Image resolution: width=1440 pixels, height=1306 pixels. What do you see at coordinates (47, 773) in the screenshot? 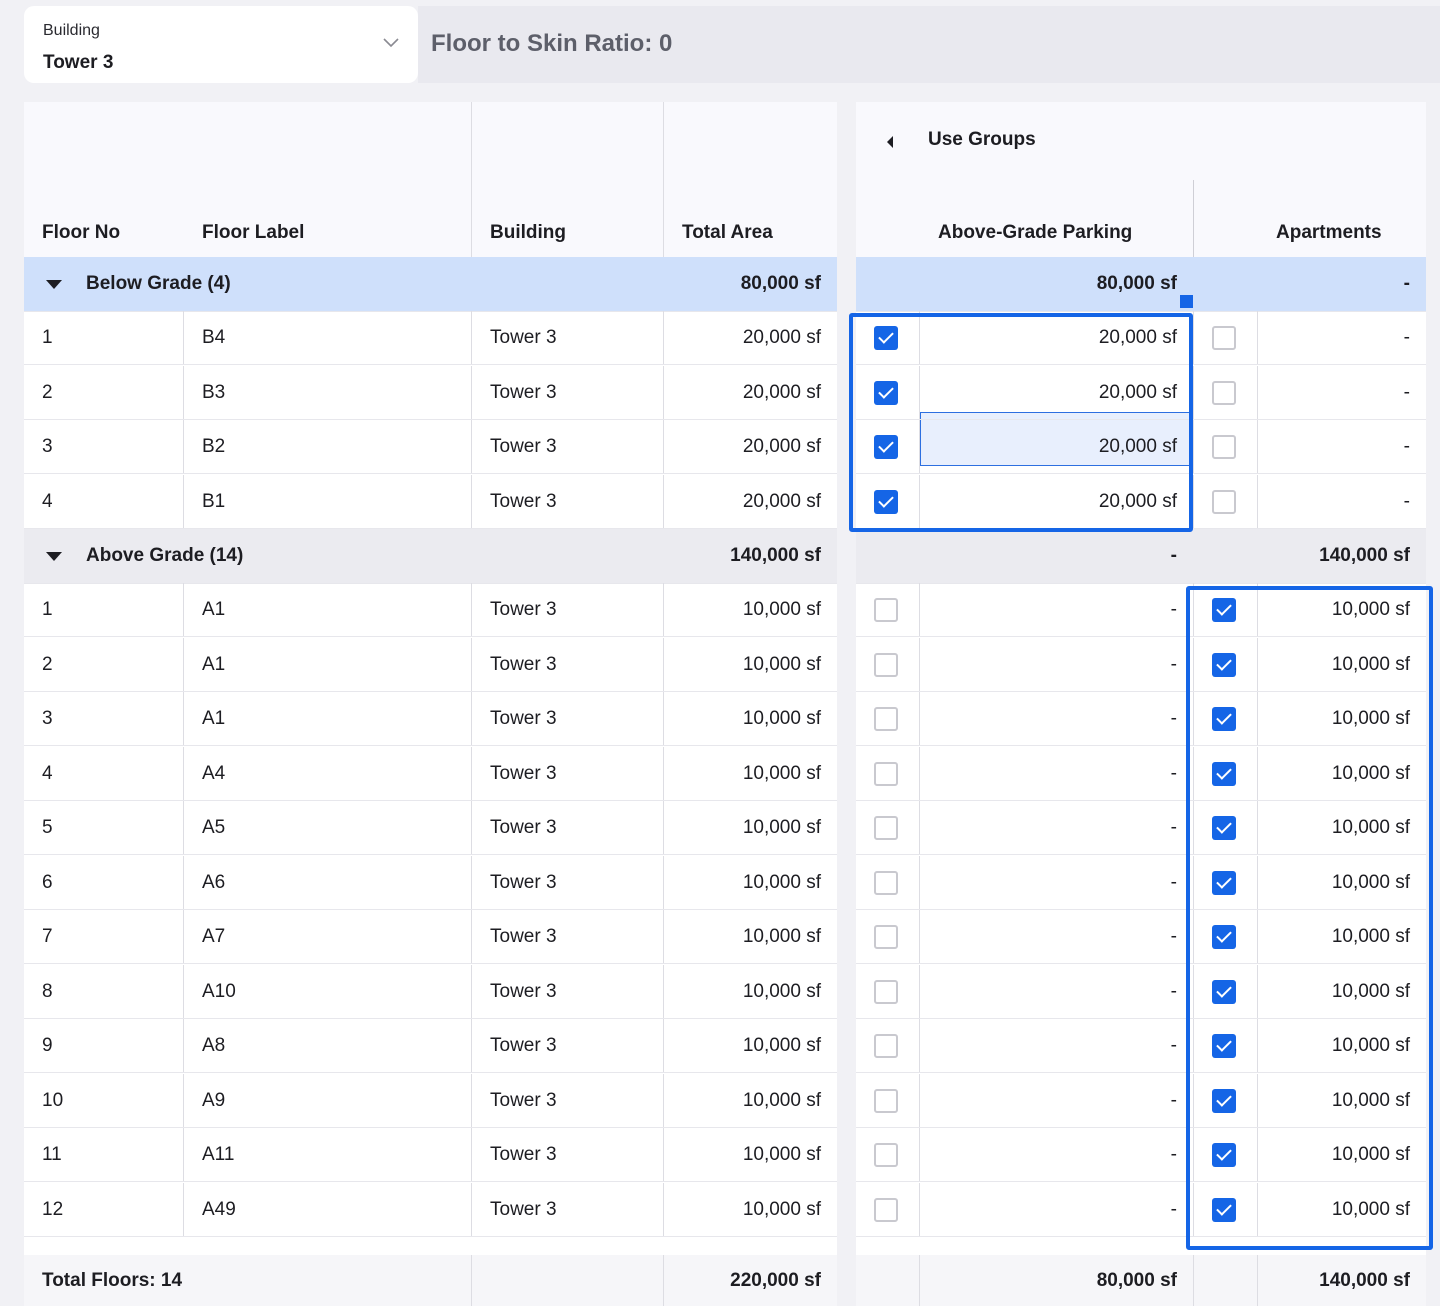
I see `floor-no: 4` at bounding box center [47, 773].